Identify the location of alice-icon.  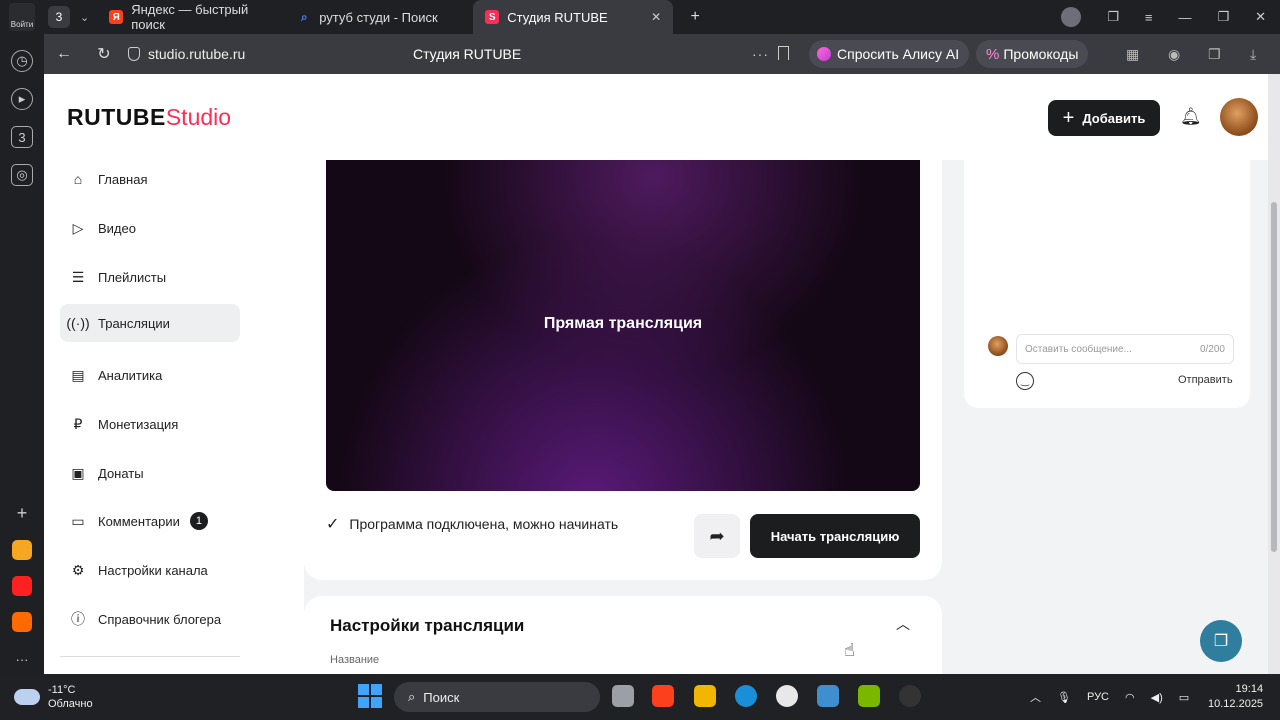
(824, 54).